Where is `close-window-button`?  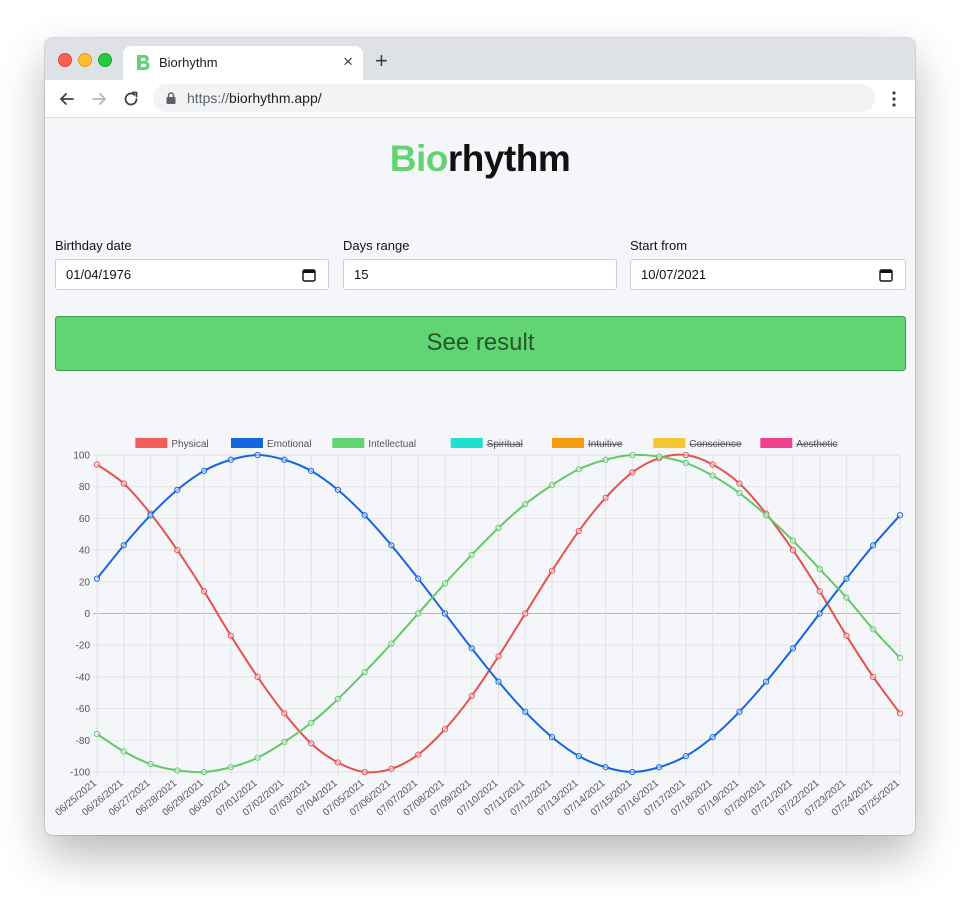
close-window-button is located at coordinates (65, 60).